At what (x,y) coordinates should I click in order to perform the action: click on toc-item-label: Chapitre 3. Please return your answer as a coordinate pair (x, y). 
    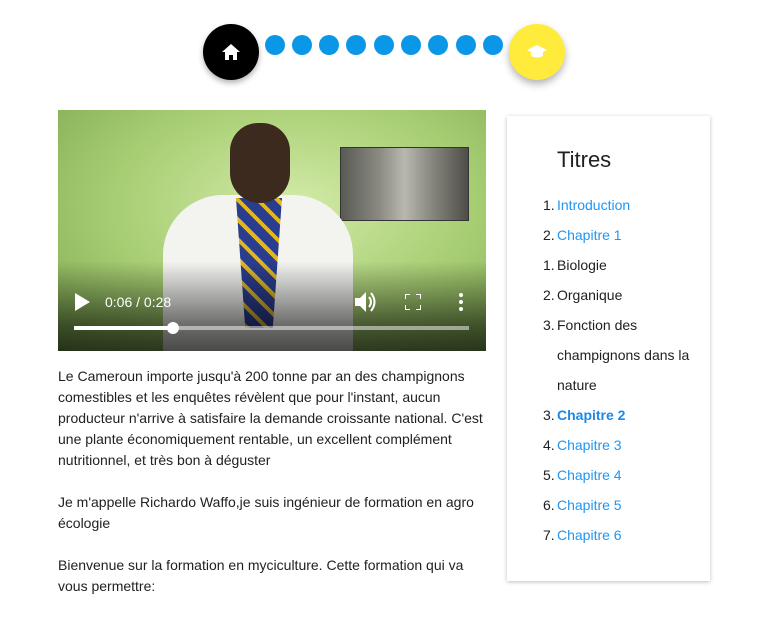
    Looking at the image, I should click on (630, 445).